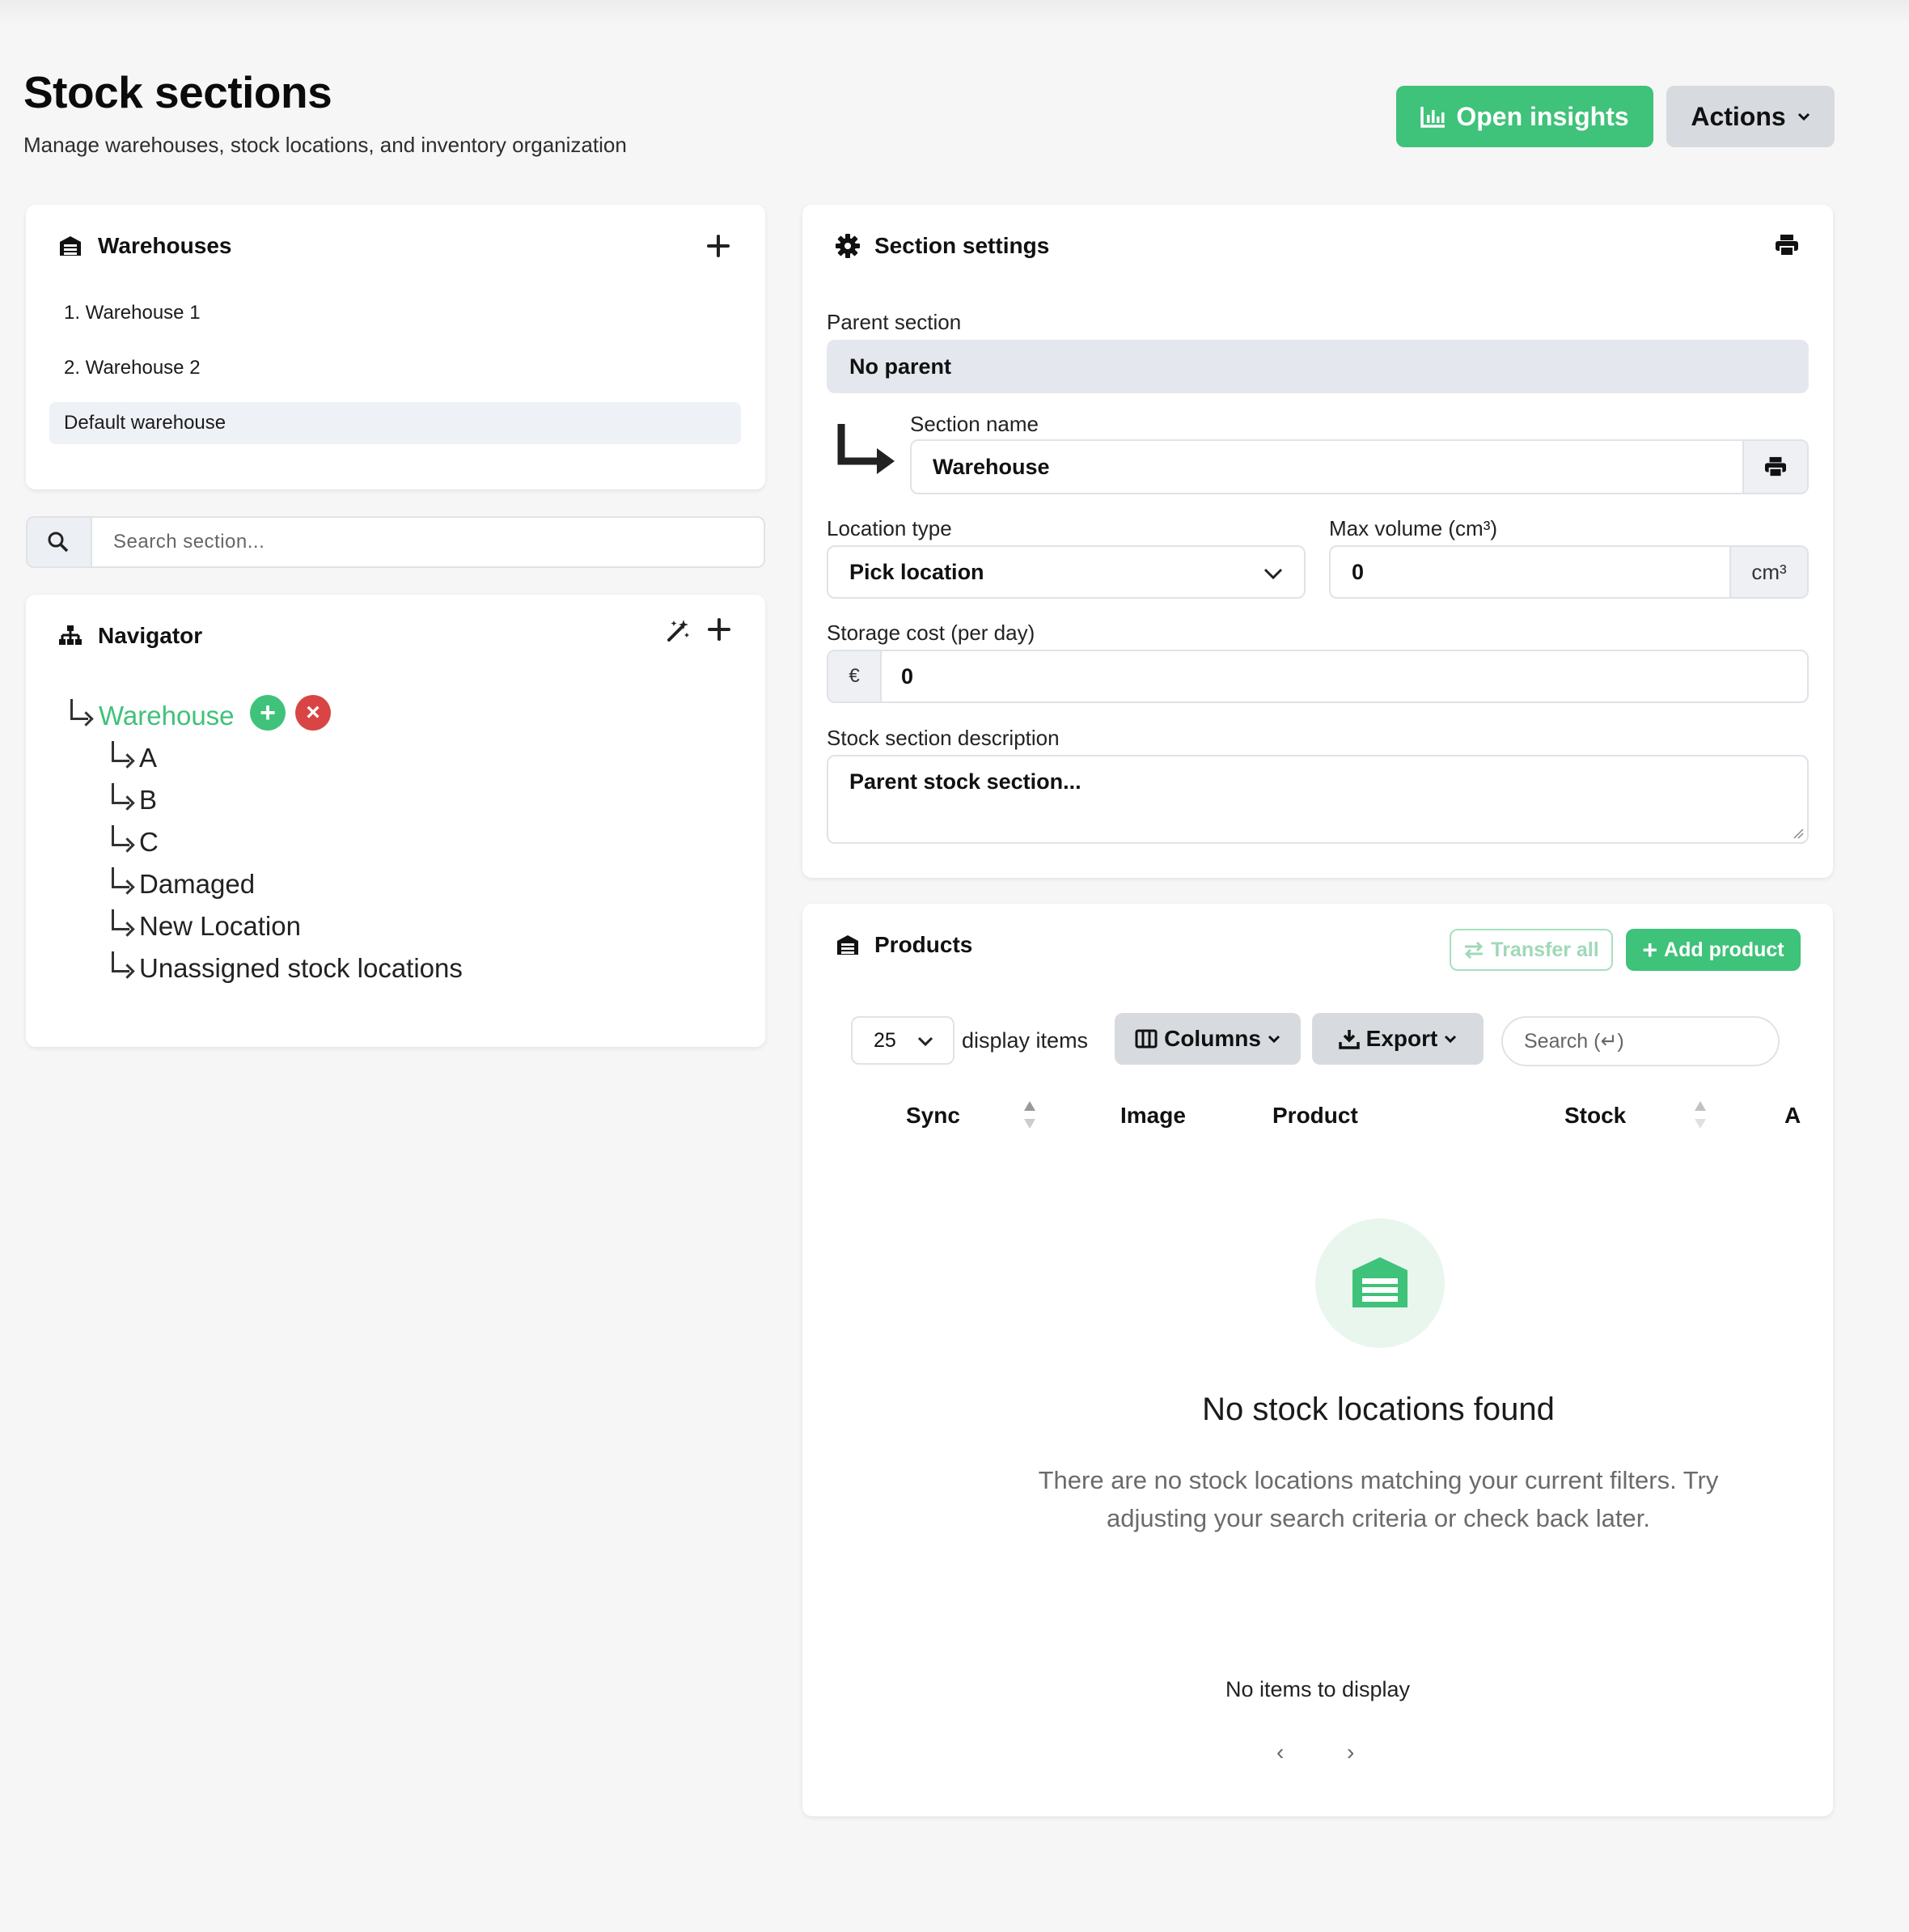 The width and height of the screenshot is (1909, 1932). Describe the element at coordinates (933, 1116) in the screenshot. I see `column-header-sync: Sync` at that location.